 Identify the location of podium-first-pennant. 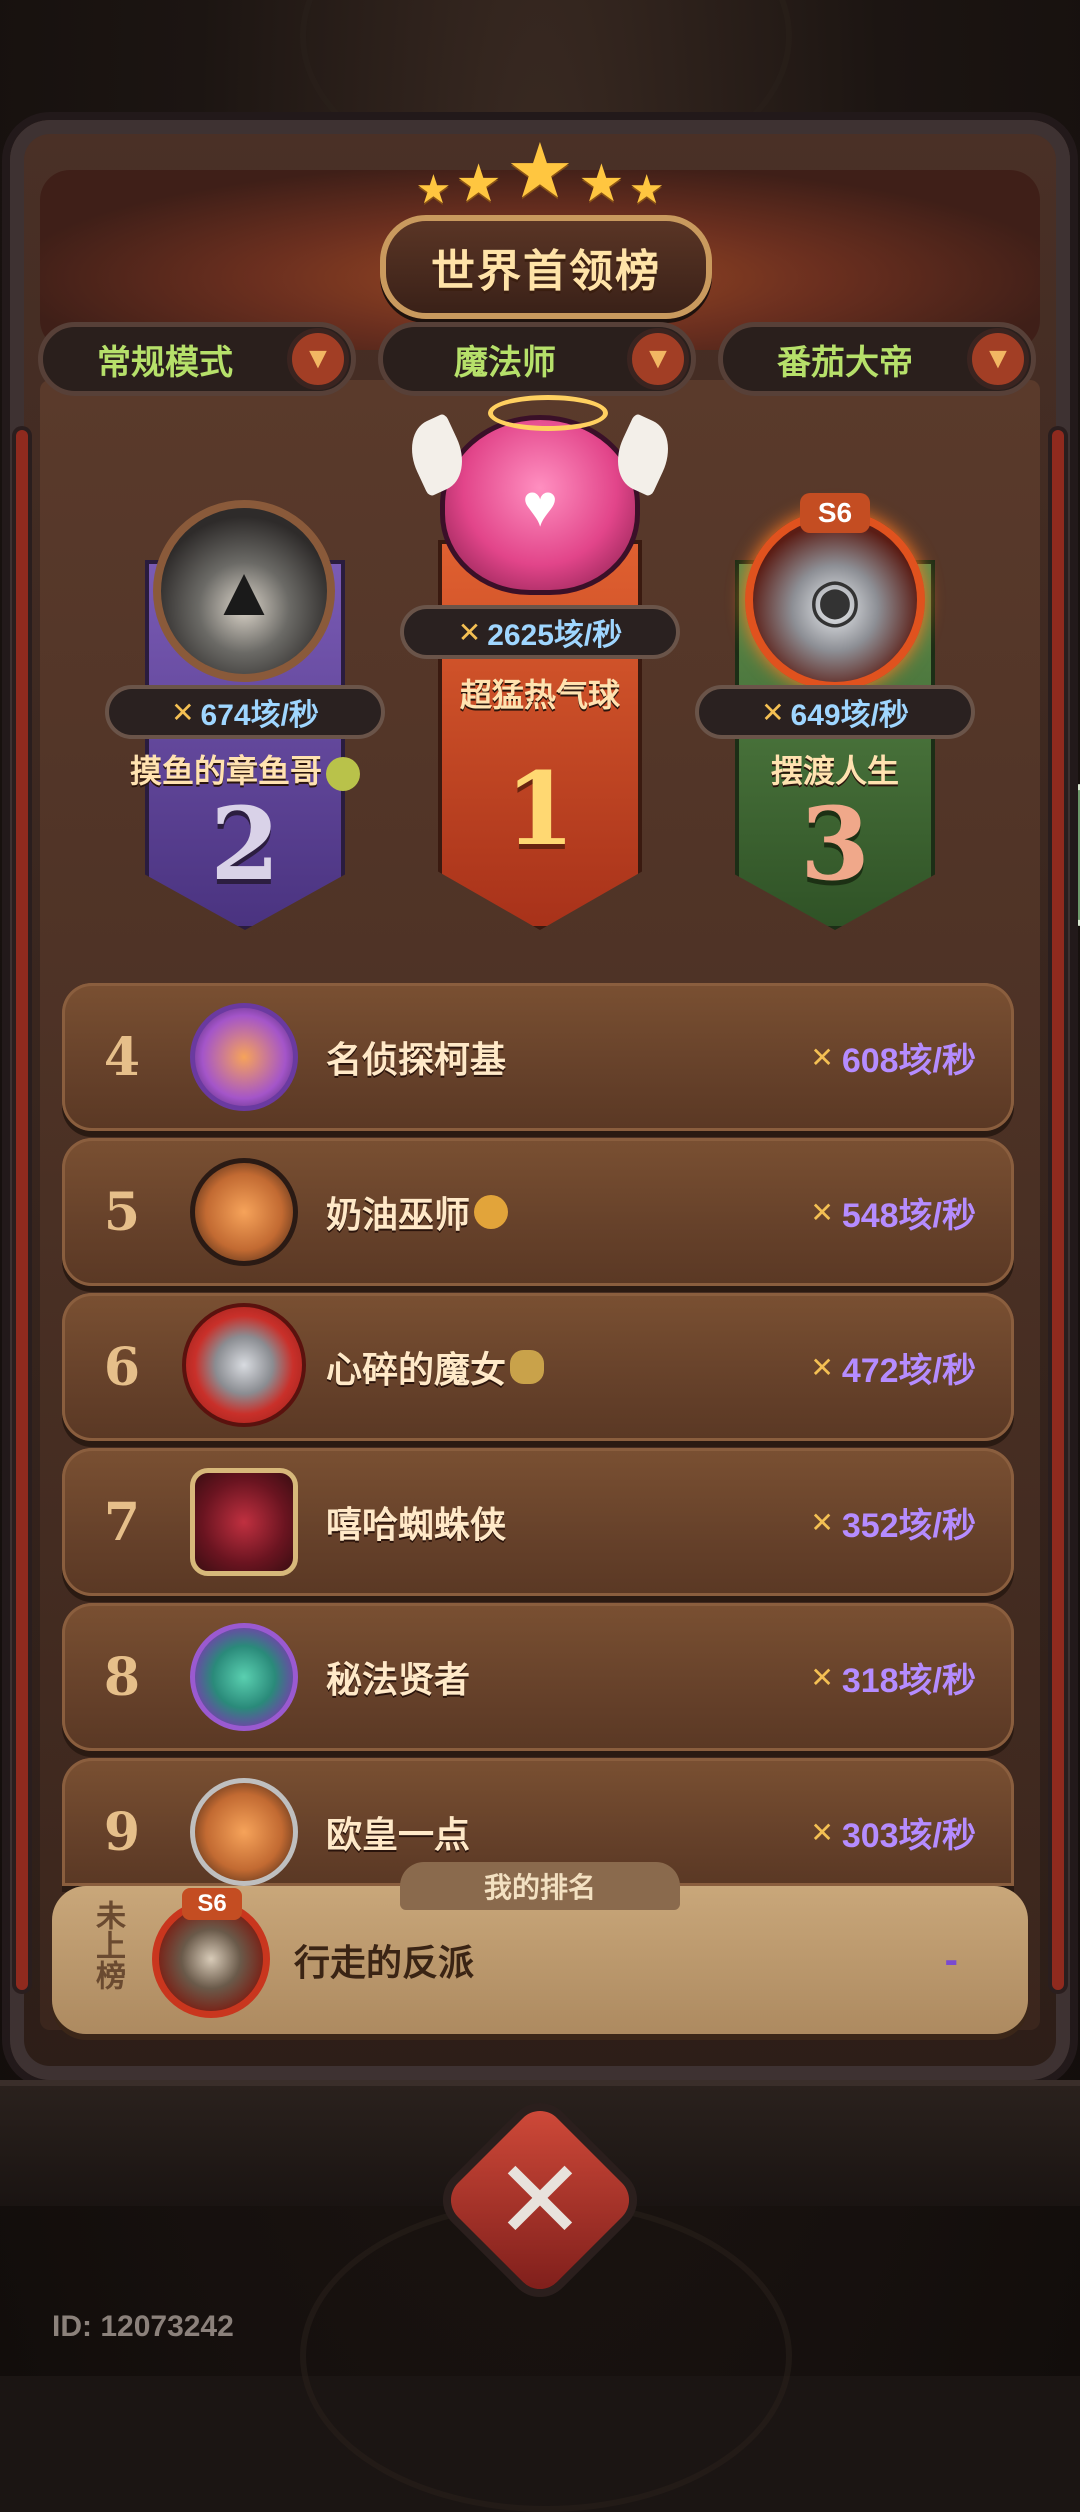
(540, 735).